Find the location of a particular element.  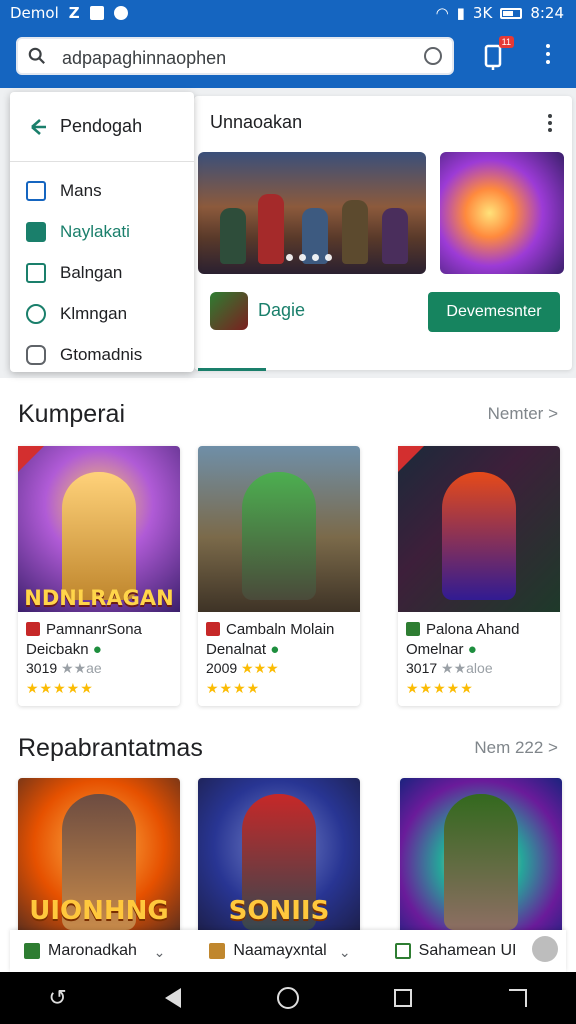

search-input: adpapaghinnaophen is located at coordinates (144, 58).